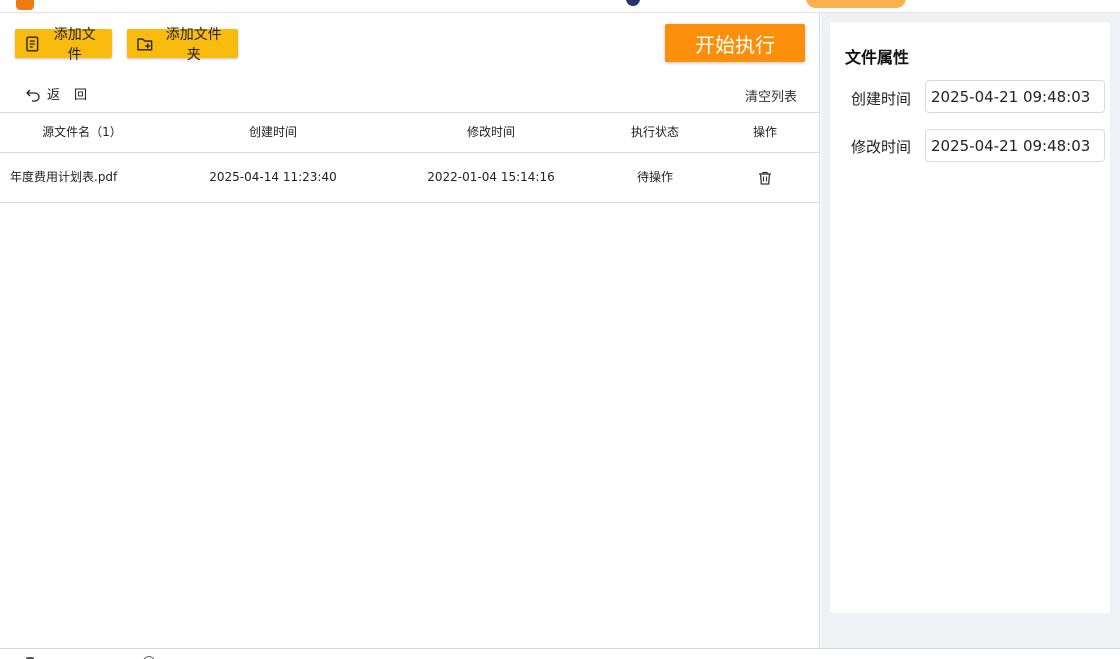 Image resolution: width=1120 pixels, height=659 pixels. I want to click on add-file-label: 添加文件, so click(74, 44).